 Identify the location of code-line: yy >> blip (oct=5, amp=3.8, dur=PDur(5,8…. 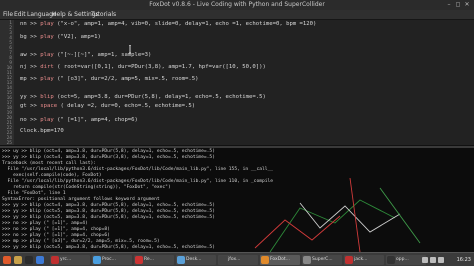
(143, 97).